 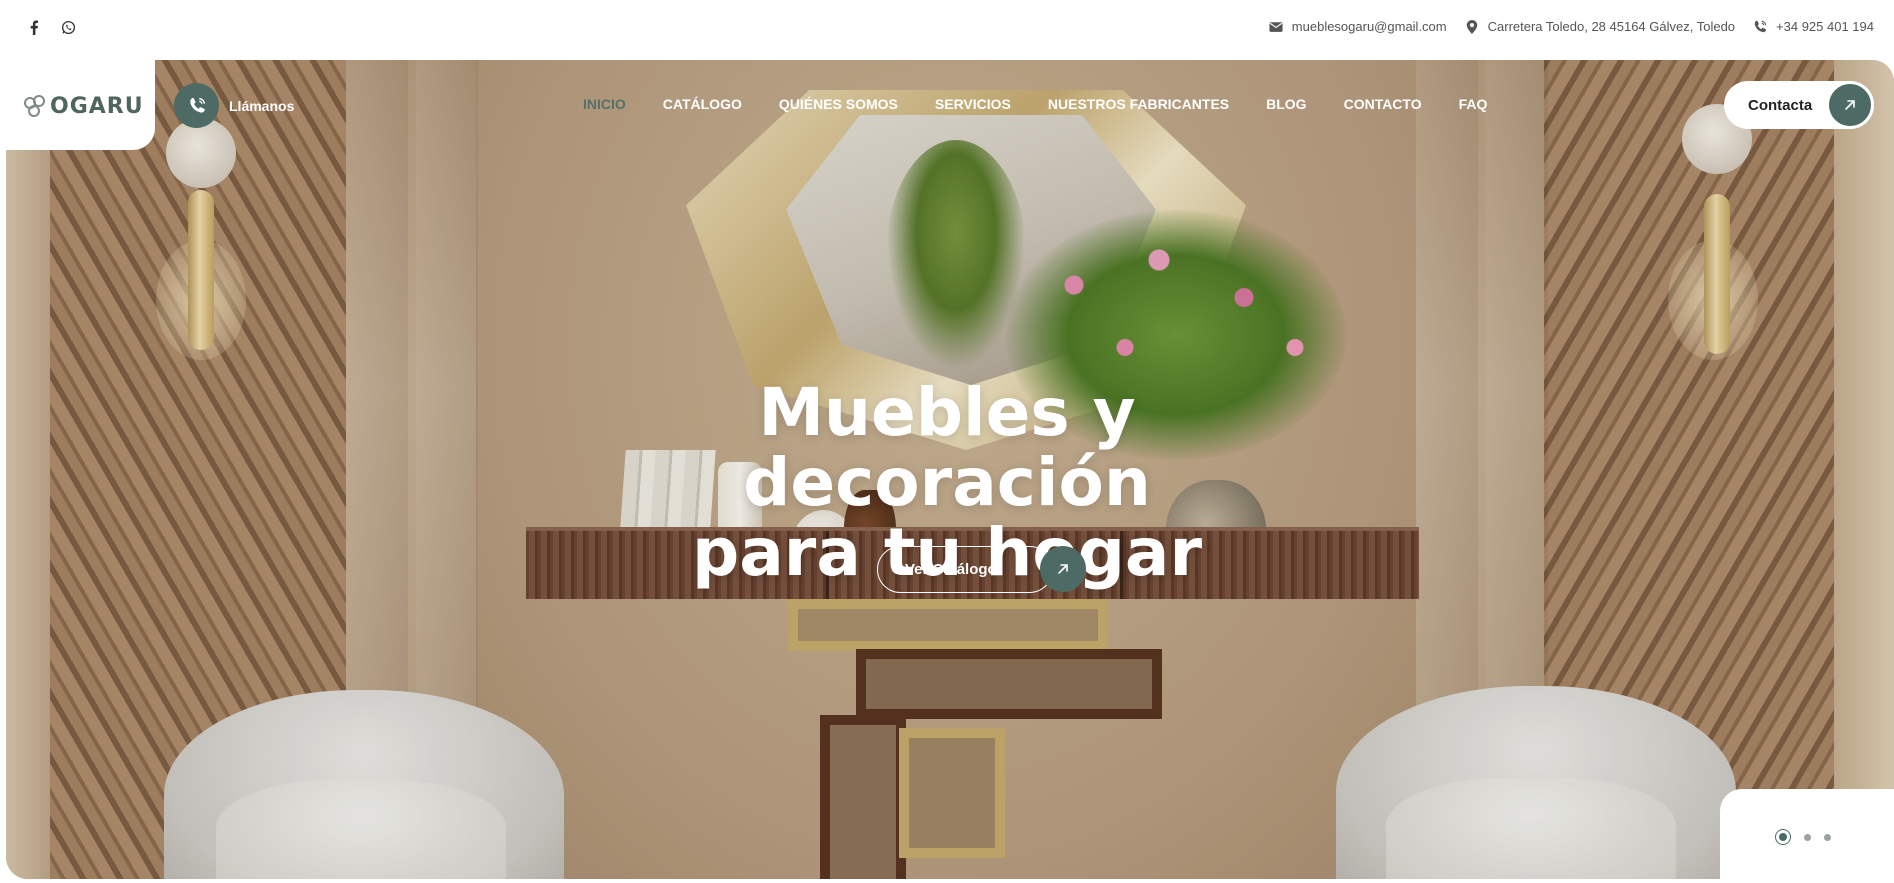 What do you see at coordinates (68, 27) in the screenshot?
I see `whatsapp-icon` at bounding box center [68, 27].